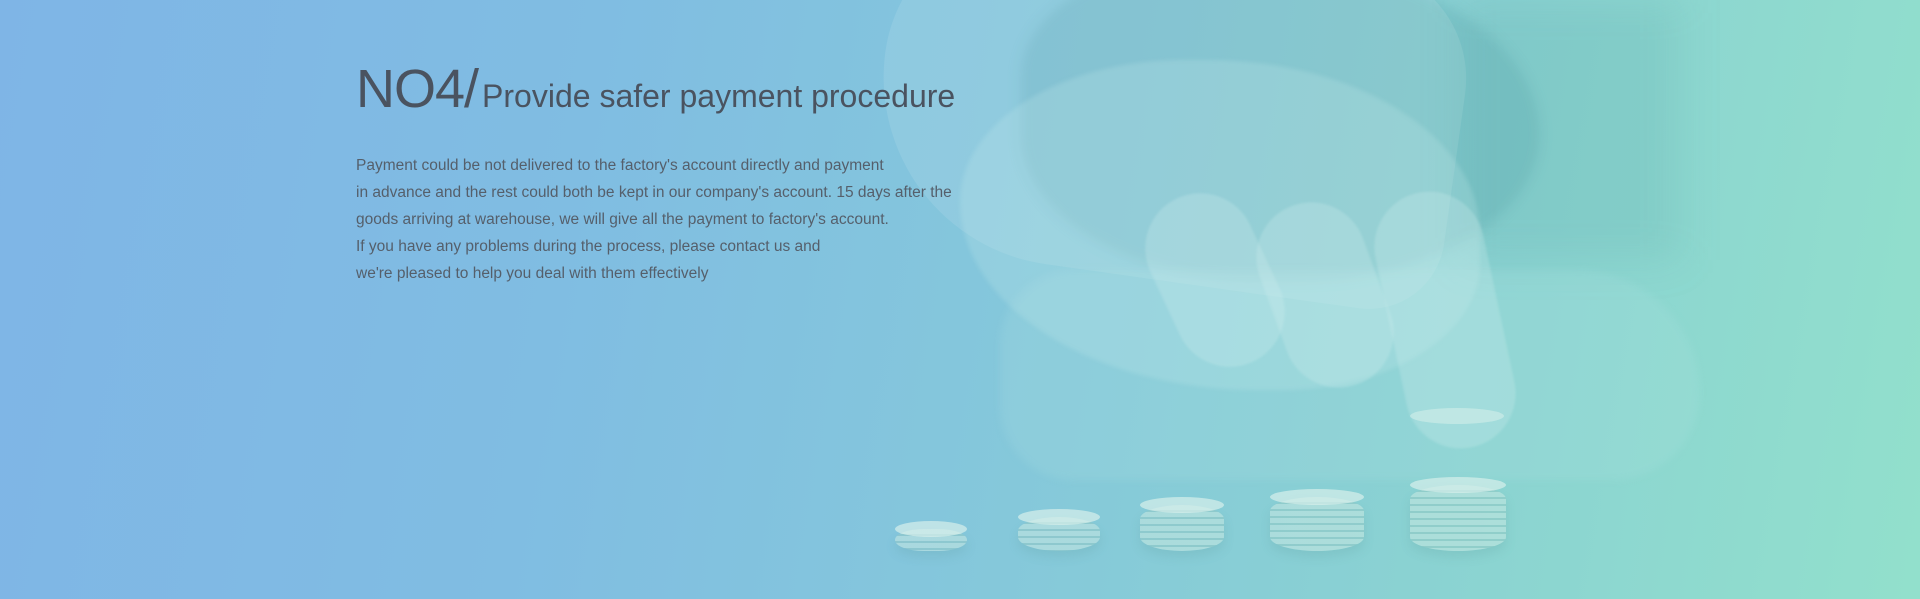 The height and width of the screenshot is (599, 1920). What do you see at coordinates (719, 96) in the screenshot?
I see `section-title: Provide safer payment procedure` at bounding box center [719, 96].